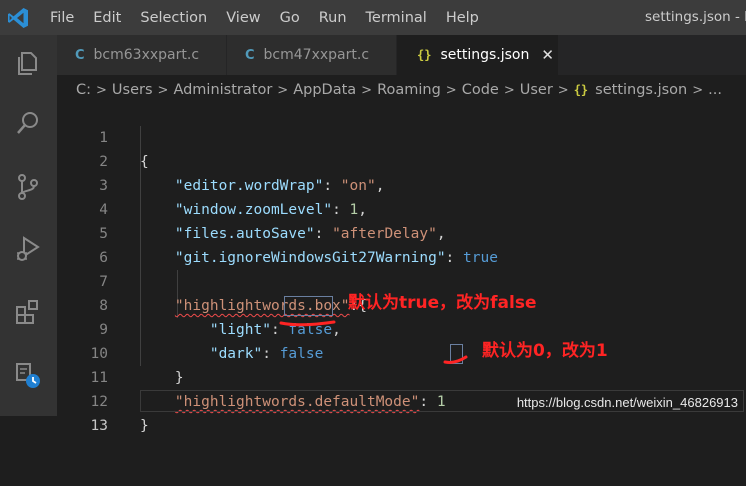  Describe the element at coordinates (316, 55) in the screenshot. I see `tab-label: bcm47xxpart.c` at that location.